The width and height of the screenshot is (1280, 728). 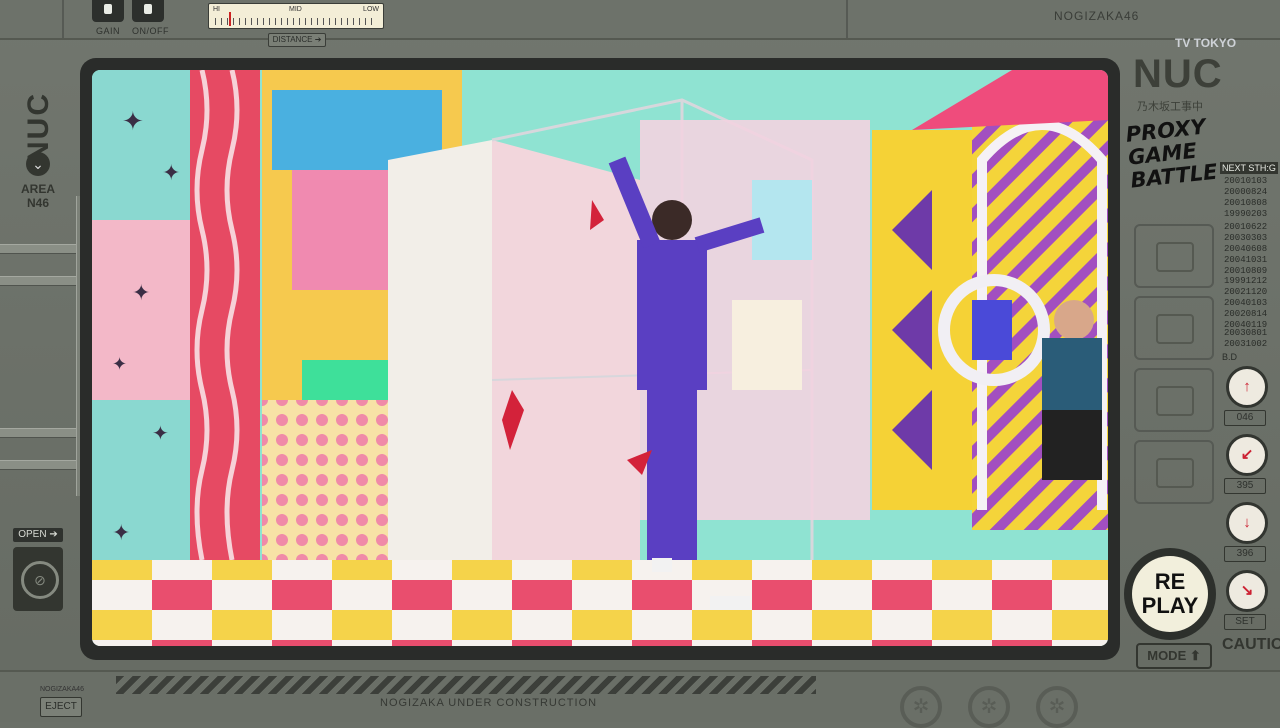 I want to click on power-knob-icon, so click(x=148, y=9).